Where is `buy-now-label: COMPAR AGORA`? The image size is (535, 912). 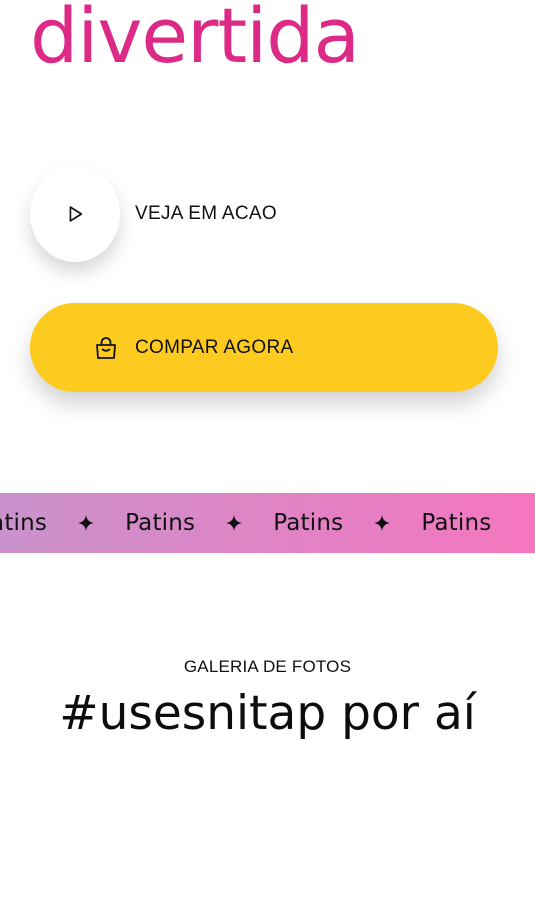 buy-now-label: COMPAR AGORA is located at coordinates (214, 347).